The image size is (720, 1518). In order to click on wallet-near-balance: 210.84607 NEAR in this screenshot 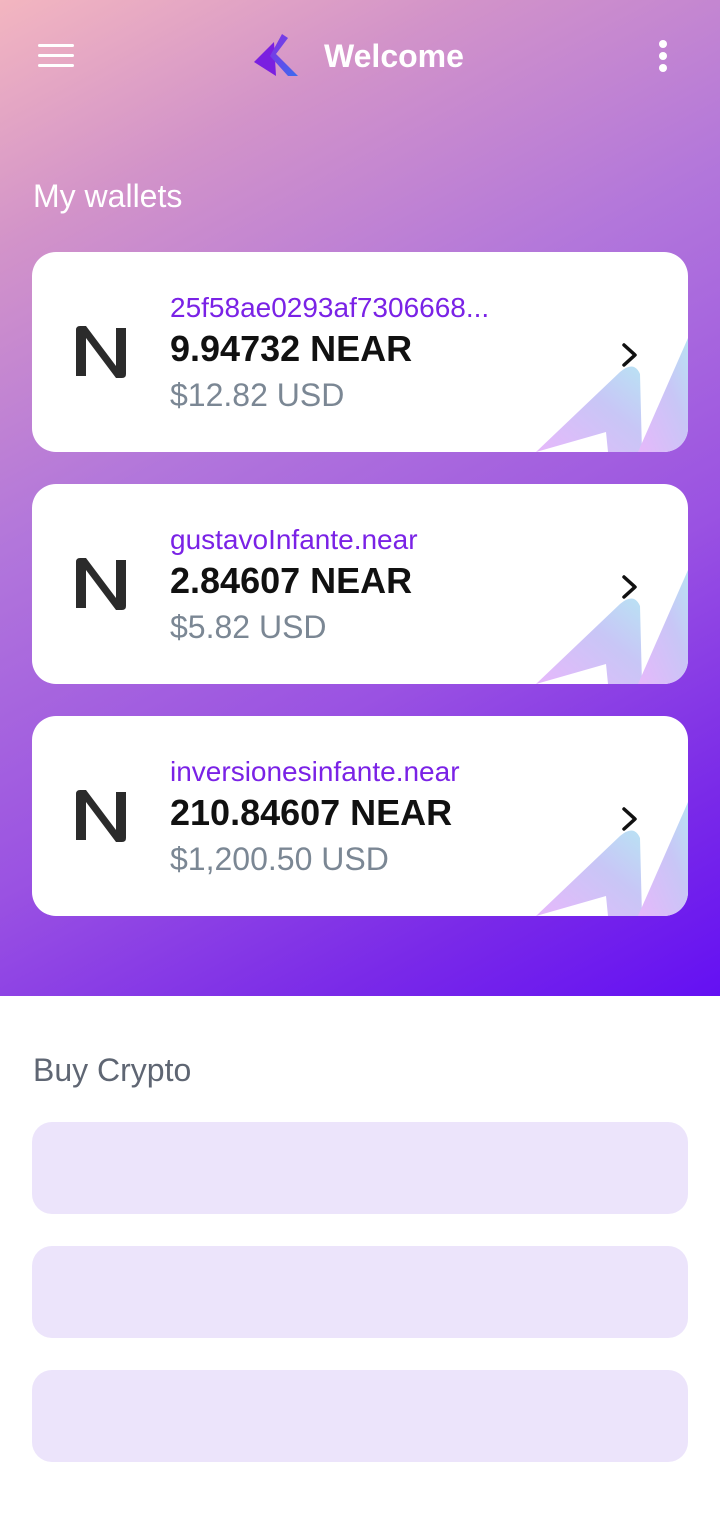, I will do `click(311, 812)`.